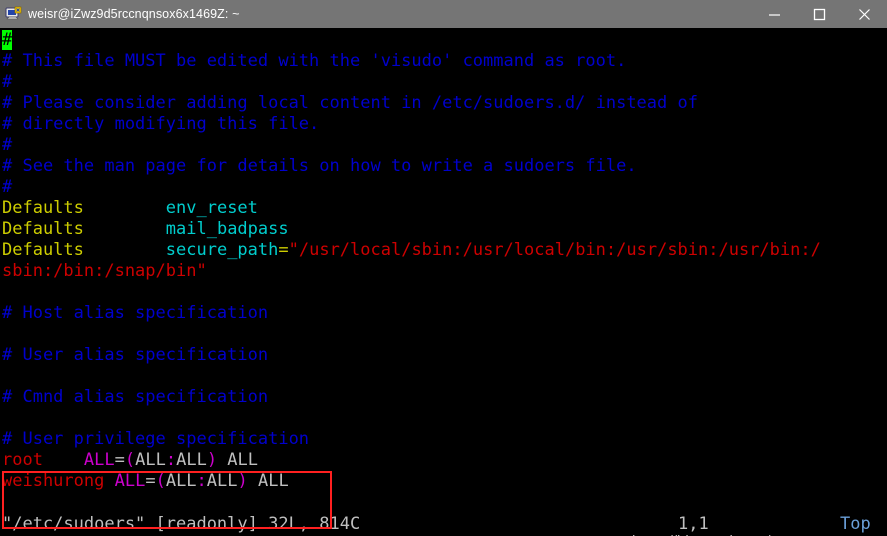 Image resolution: width=887 pixels, height=536 pixels. I want to click on watermark-text: https://blog.csdn.net/qq_41530816, so click(747, 533).